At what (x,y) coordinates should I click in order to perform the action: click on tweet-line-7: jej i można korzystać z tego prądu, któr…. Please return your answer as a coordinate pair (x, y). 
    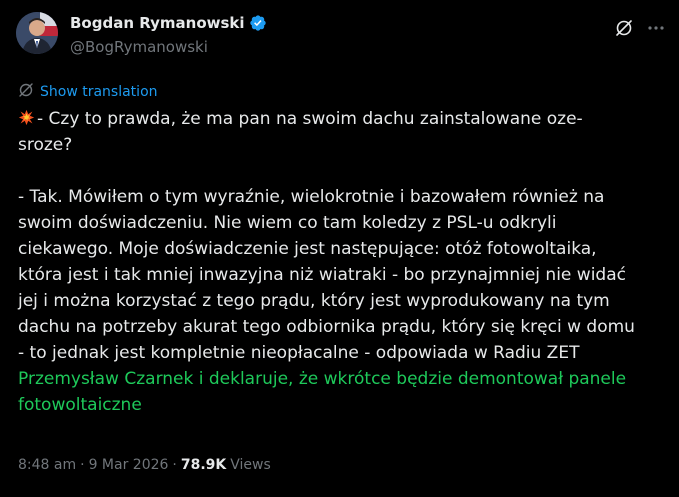
    Looking at the image, I should click on (314, 301).